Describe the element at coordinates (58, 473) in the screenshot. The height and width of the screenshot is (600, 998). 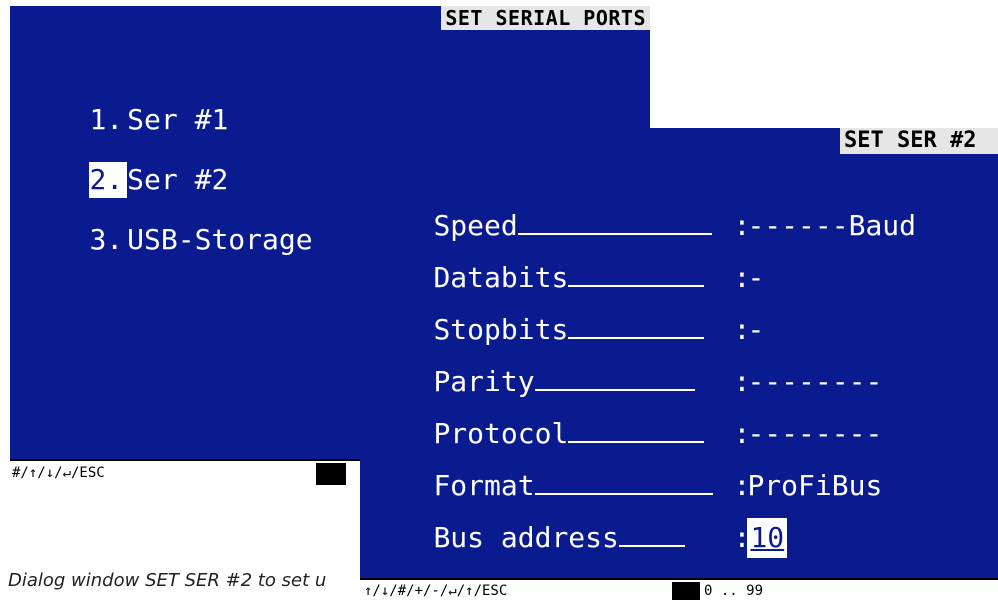
I see `menu-key-hints: #/↑/↓/↵/ESC` at that location.